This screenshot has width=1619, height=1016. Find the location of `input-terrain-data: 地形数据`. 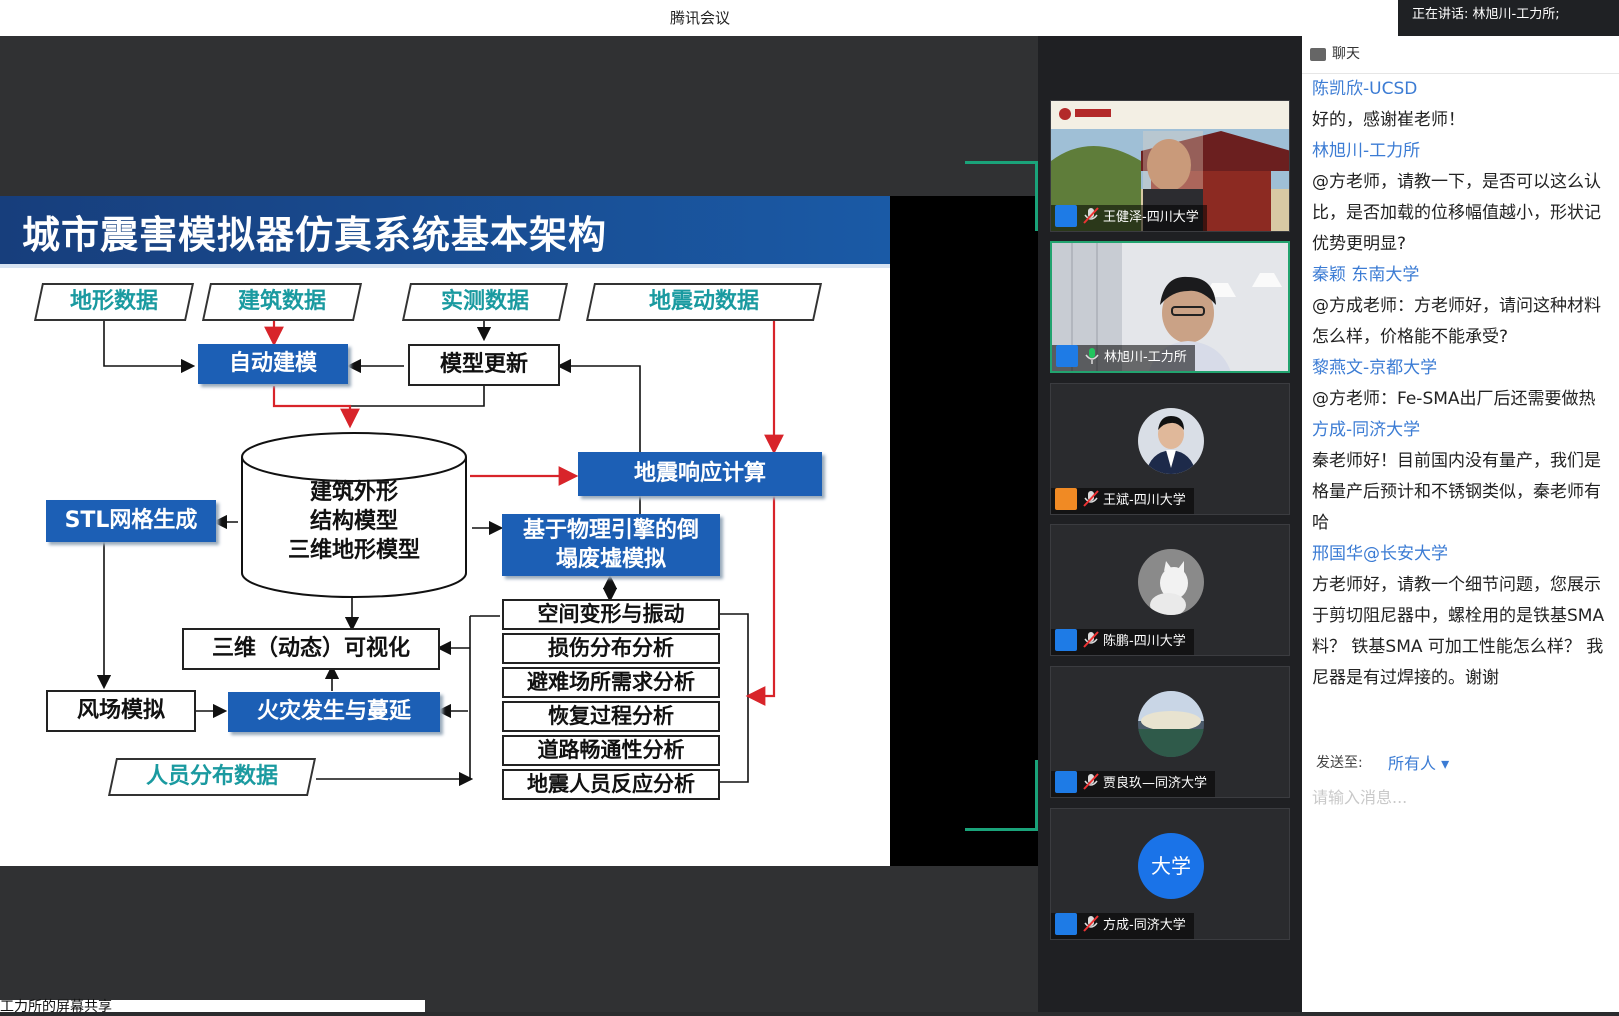

input-terrain-data: 地形数据 is located at coordinates (114, 302).